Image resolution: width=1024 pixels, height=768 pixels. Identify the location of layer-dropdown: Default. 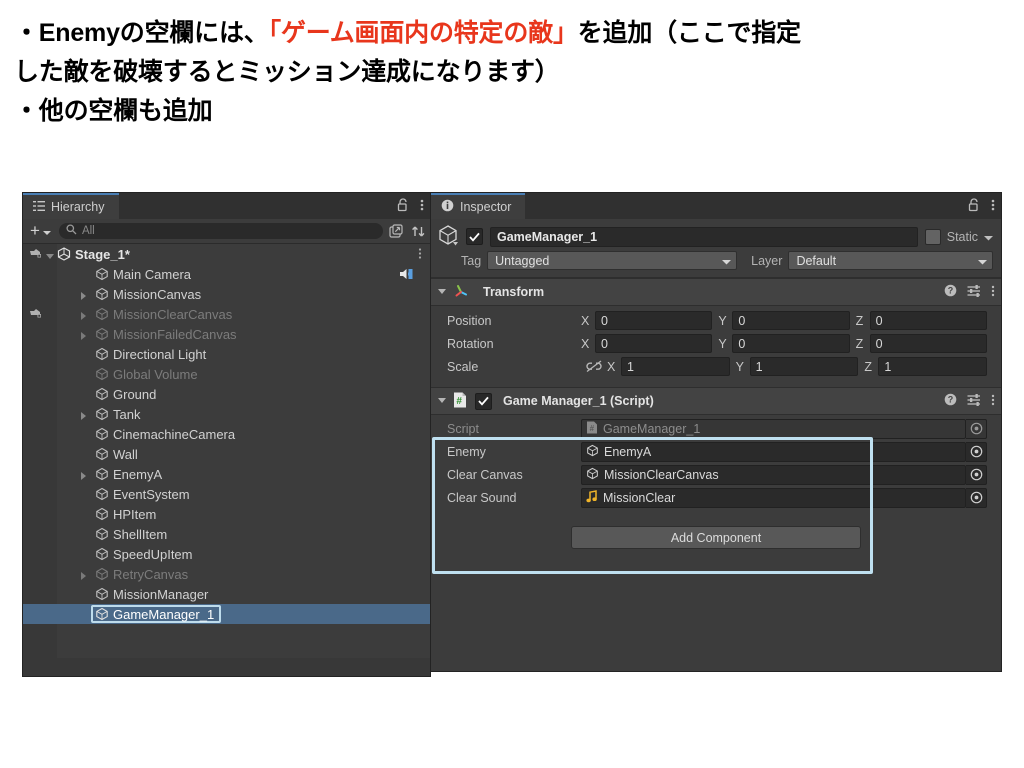
(890, 260).